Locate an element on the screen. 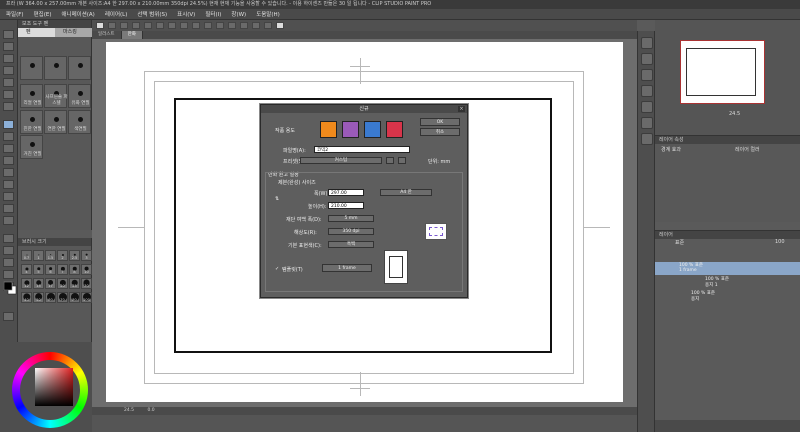 This screenshot has height=432, width=800. menu-animation: 애니메이션(A) is located at coordinates (77, 14).